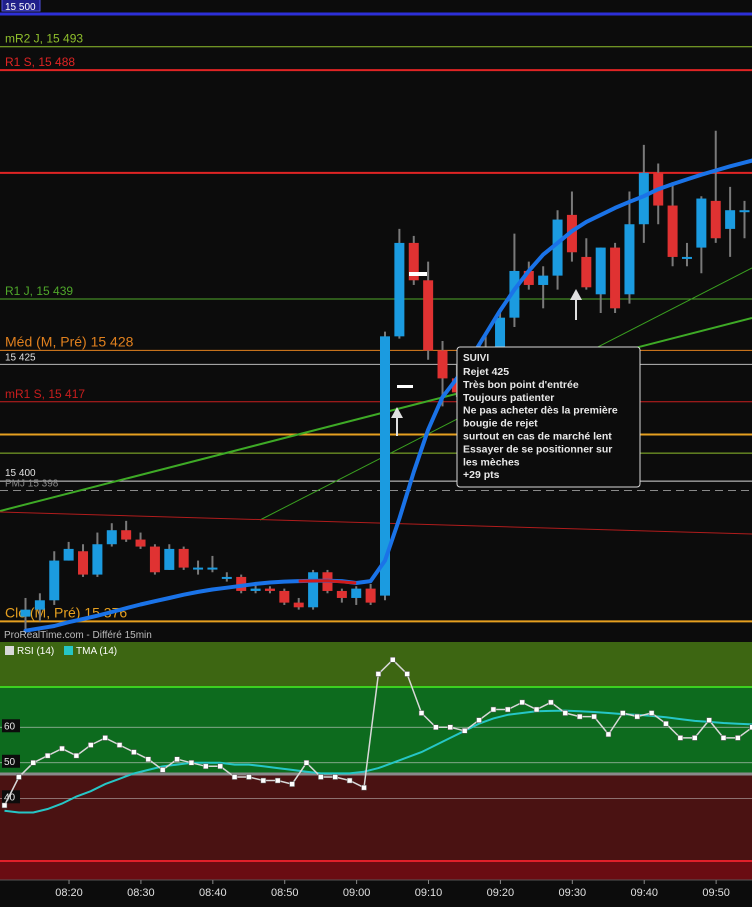  What do you see at coordinates (96, 651) in the screenshot?
I see `legend-tma-label: TMA (14)` at bounding box center [96, 651].